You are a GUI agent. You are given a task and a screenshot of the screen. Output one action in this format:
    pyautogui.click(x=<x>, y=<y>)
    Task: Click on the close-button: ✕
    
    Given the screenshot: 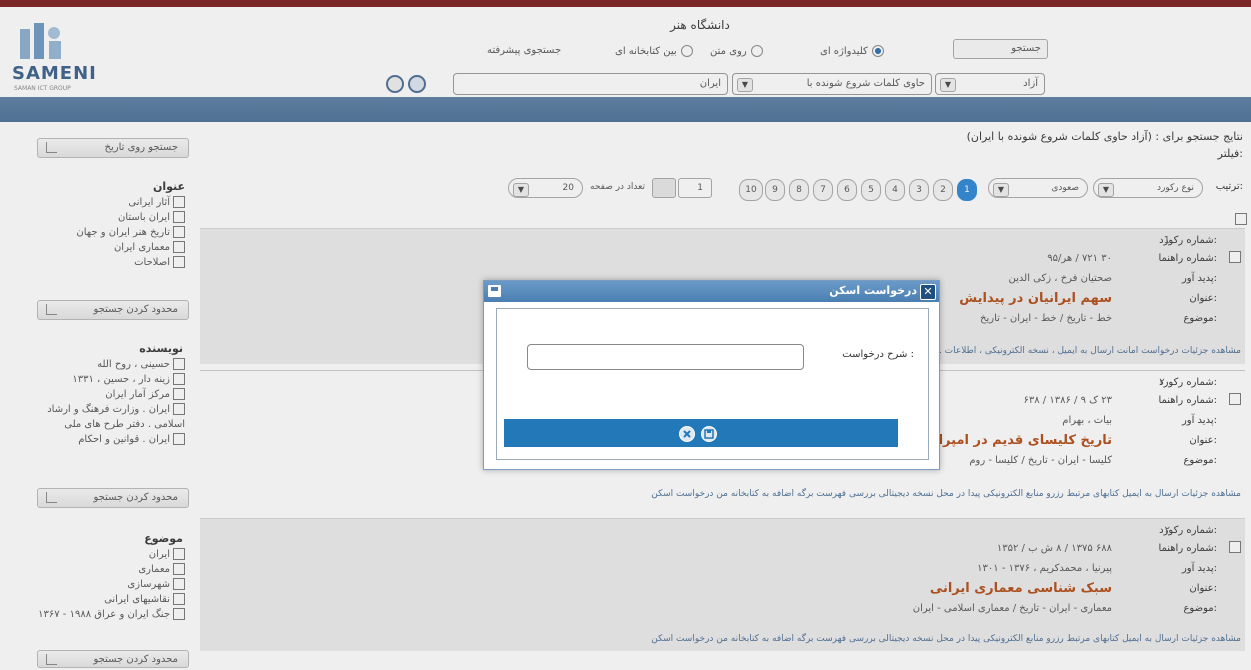 What is the action you would take?
    pyautogui.click(x=928, y=292)
    